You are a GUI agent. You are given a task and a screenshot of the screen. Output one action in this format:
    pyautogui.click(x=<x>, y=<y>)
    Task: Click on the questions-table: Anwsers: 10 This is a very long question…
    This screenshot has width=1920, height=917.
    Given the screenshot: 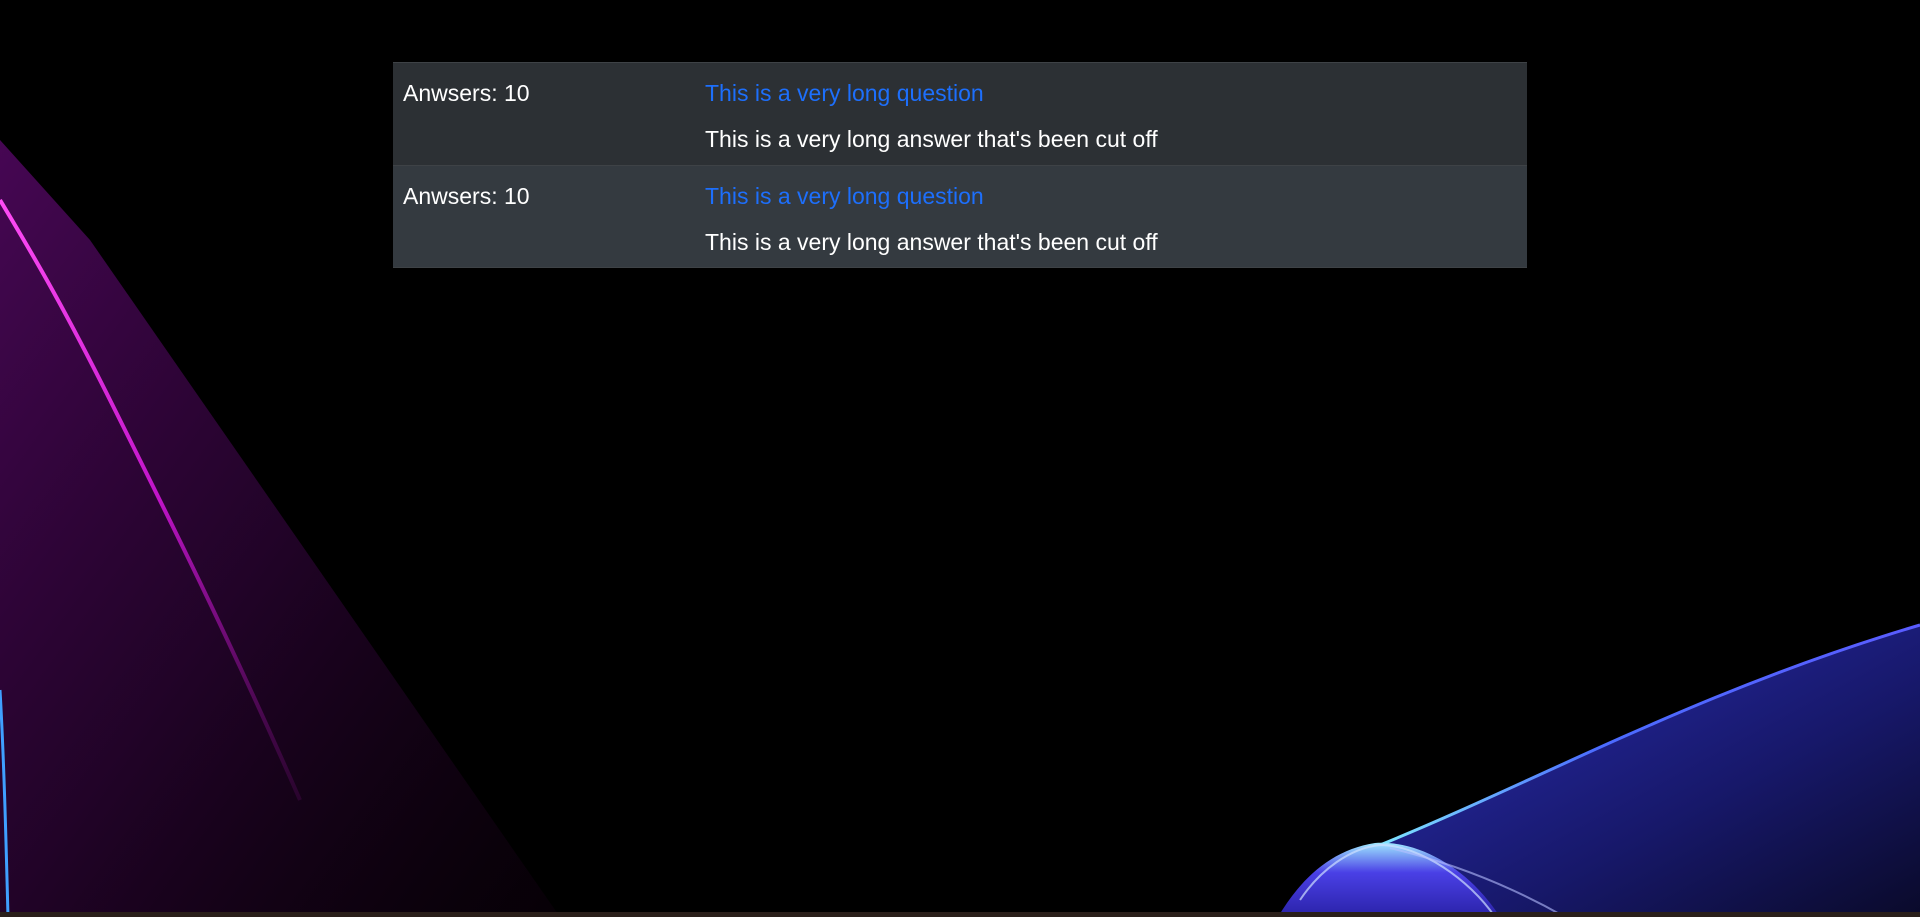 What is the action you would take?
    pyautogui.click(x=960, y=165)
    